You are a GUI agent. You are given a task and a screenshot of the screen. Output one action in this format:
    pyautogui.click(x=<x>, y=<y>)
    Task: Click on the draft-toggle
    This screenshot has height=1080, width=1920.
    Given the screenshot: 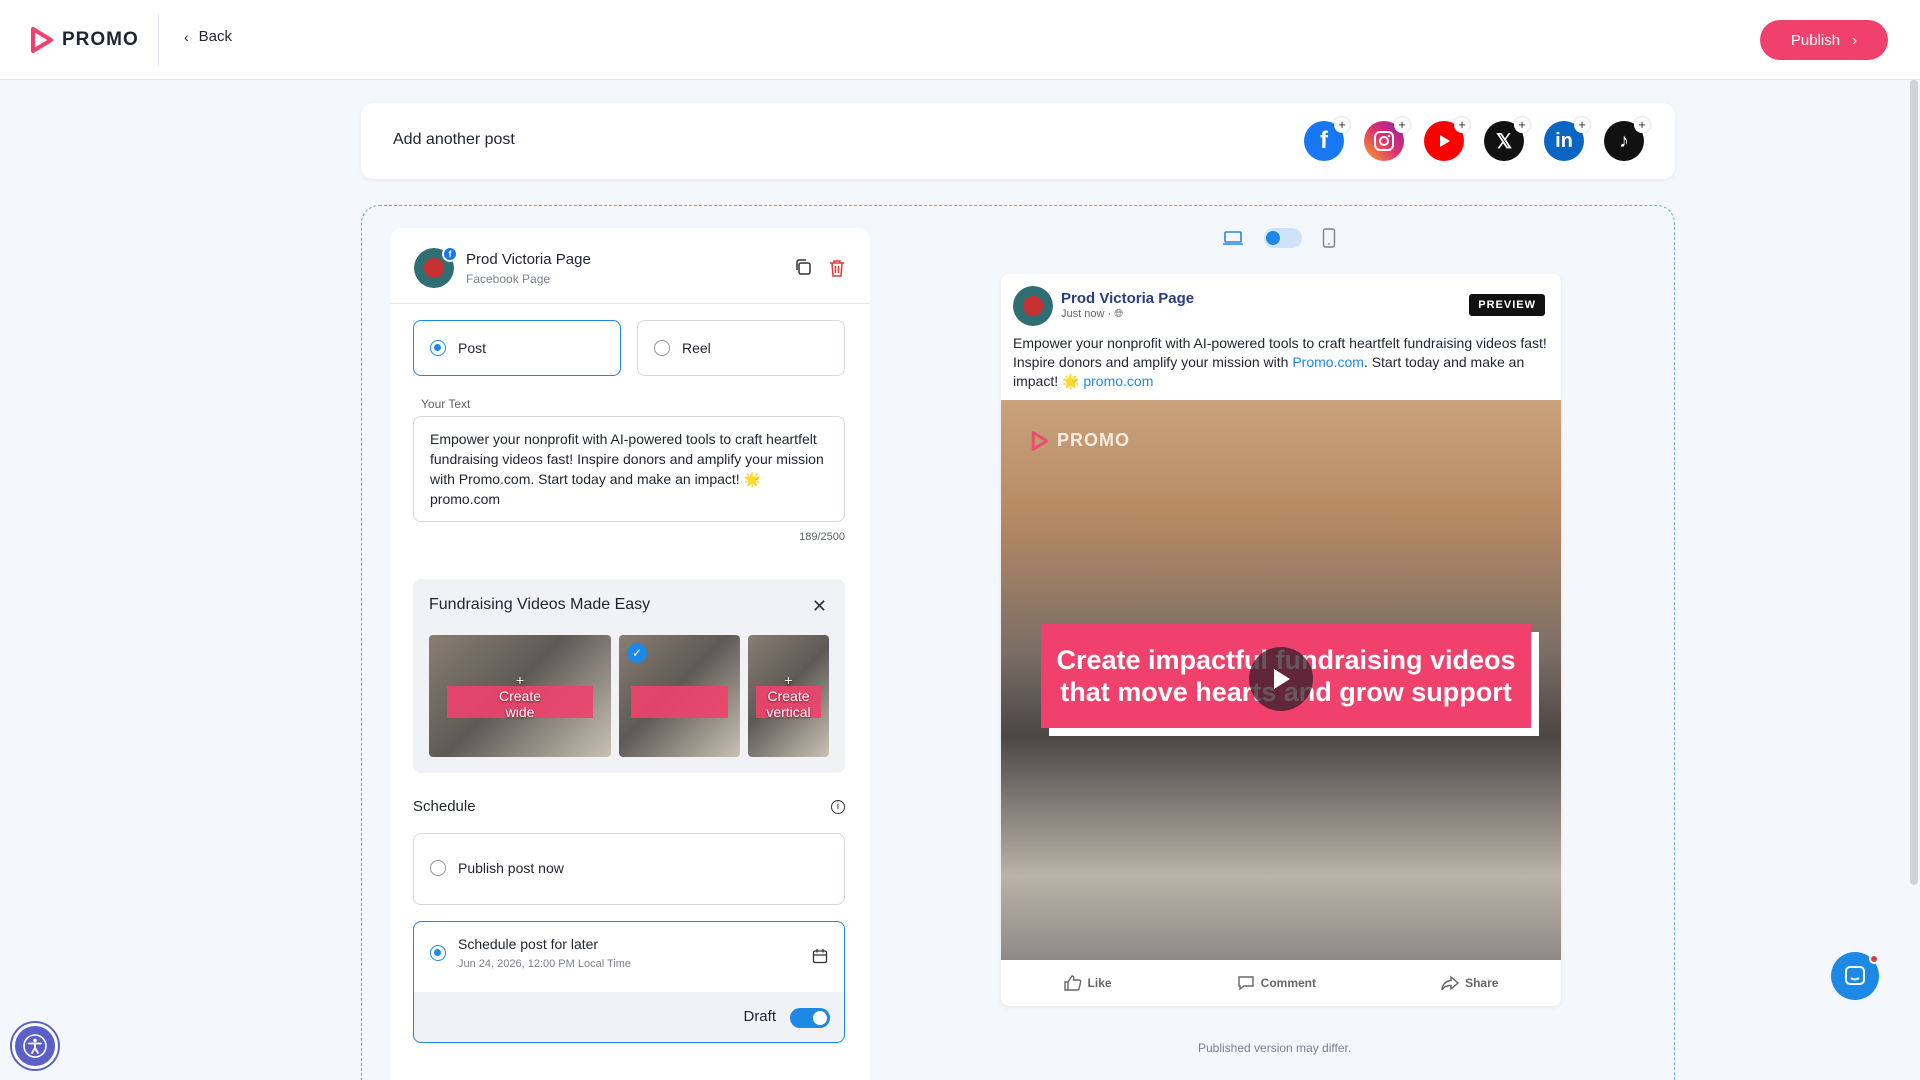 What is the action you would take?
    pyautogui.click(x=810, y=1018)
    